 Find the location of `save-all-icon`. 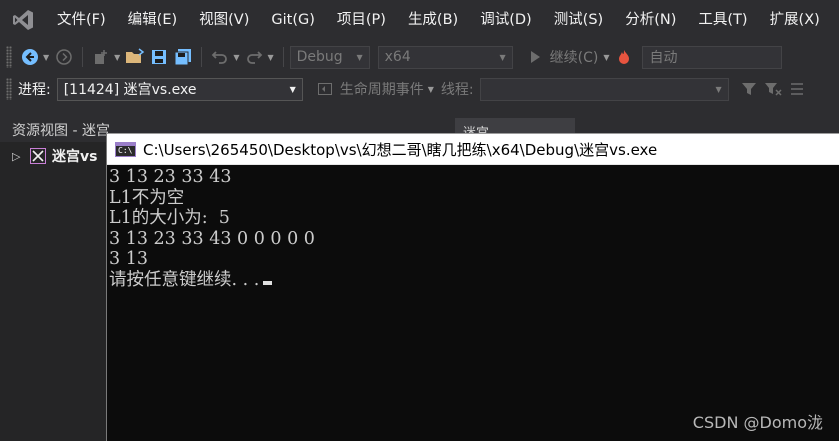

save-all-icon is located at coordinates (183, 57).